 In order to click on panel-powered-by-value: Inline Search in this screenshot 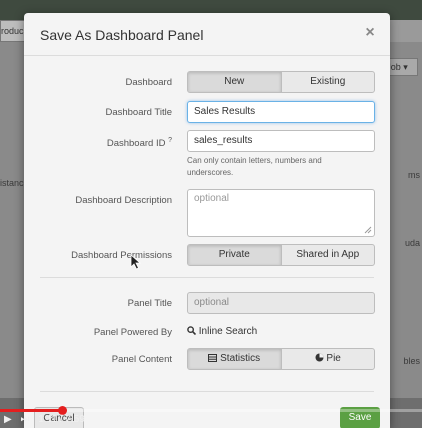, I will do `click(222, 331)`.